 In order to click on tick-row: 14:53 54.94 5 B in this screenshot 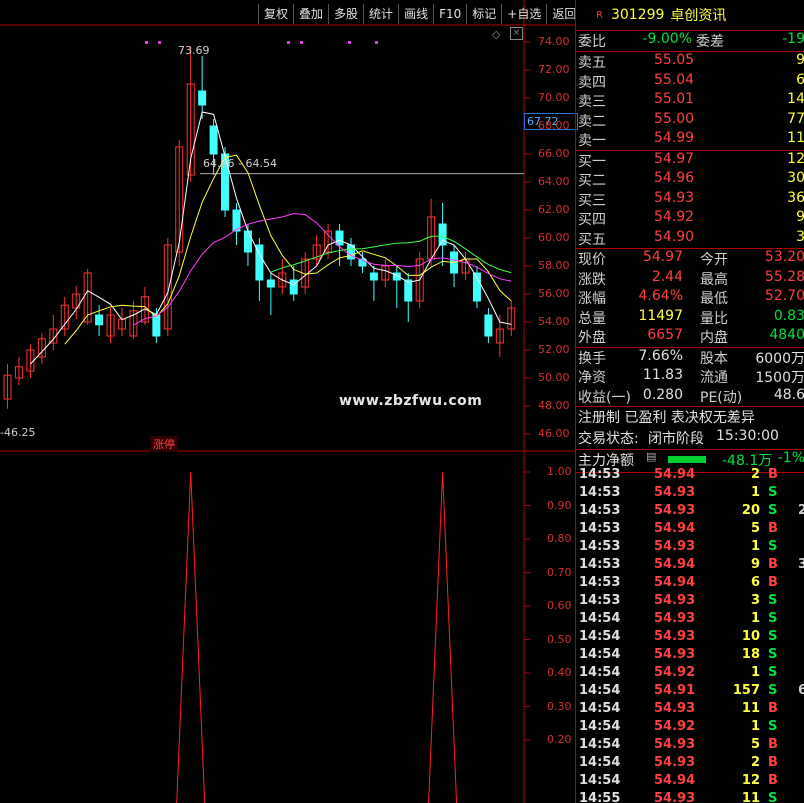, I will do `click(690, 530)`.